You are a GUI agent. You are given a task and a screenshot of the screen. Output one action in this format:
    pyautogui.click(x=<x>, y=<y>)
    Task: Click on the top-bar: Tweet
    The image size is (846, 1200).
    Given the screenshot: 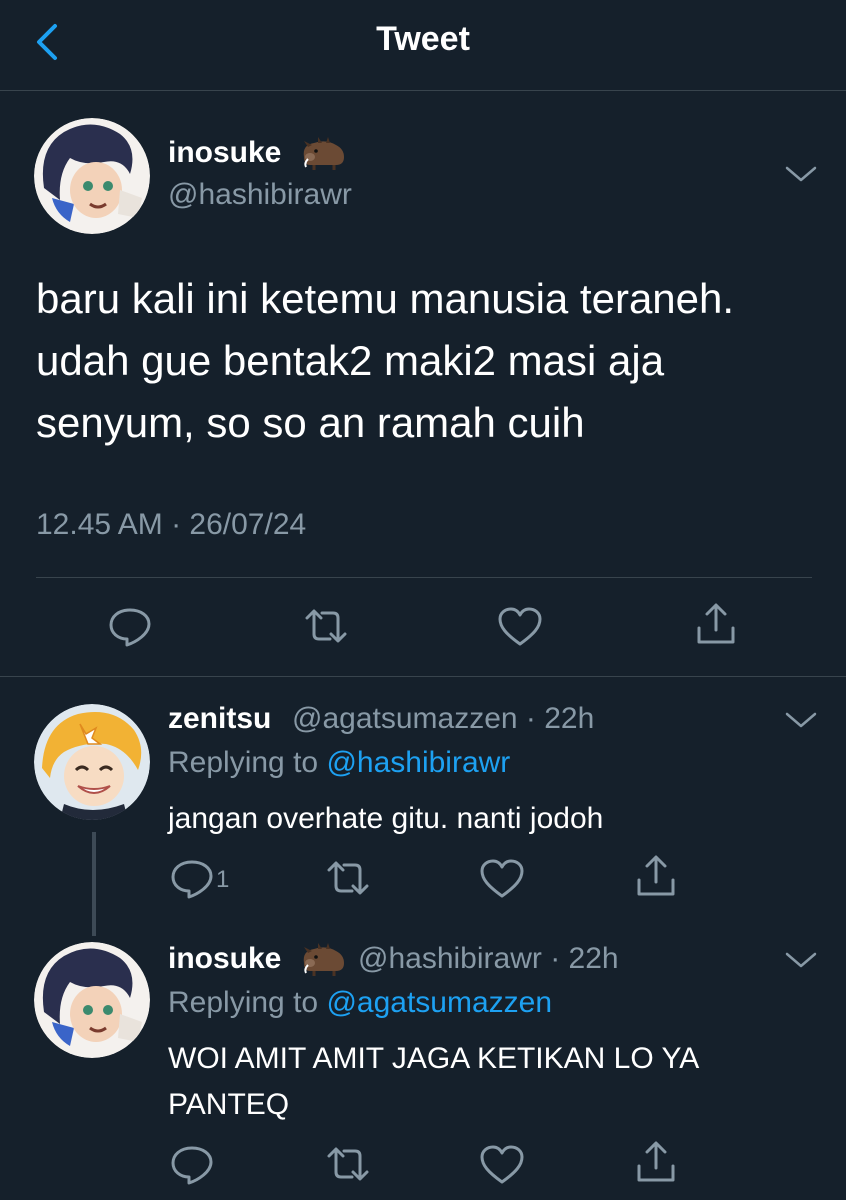 What is the action you would take?
    pyautogui.click(x=423, y=45)
    